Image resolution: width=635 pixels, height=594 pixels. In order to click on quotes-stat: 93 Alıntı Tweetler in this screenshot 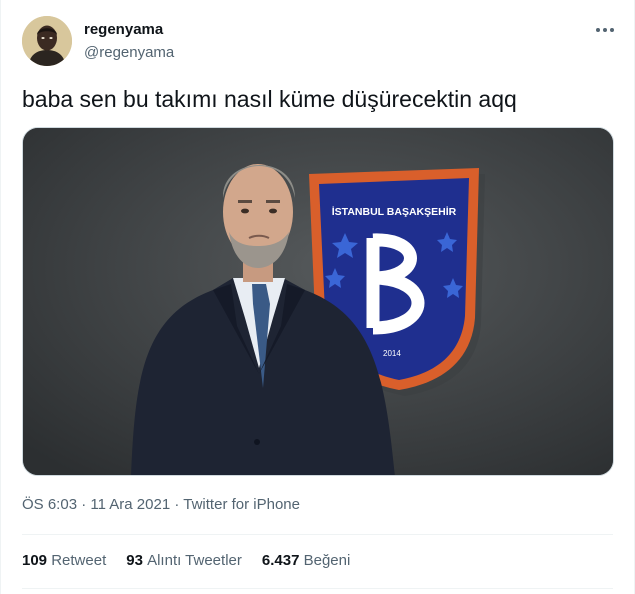, I will do `click(184, 561)`.